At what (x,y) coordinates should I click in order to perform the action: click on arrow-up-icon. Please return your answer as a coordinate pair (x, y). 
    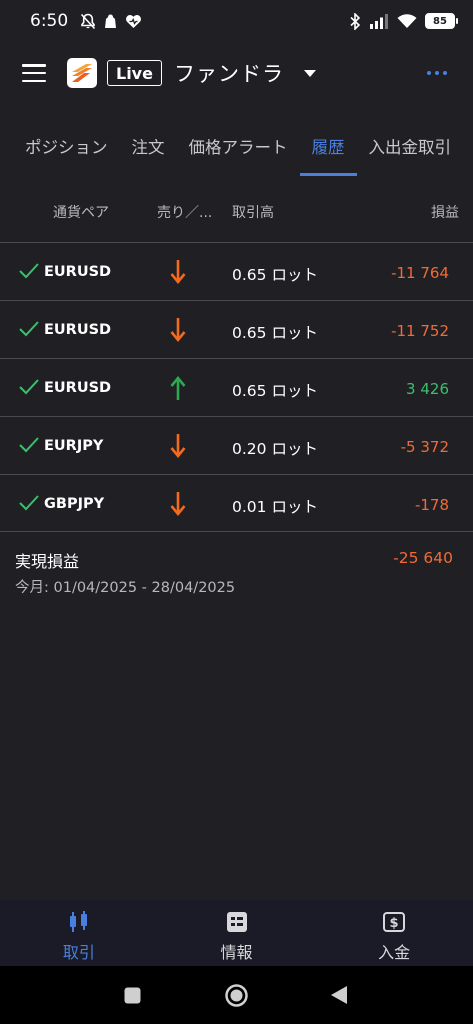
    Looking at the image, I should click on (178, 388).